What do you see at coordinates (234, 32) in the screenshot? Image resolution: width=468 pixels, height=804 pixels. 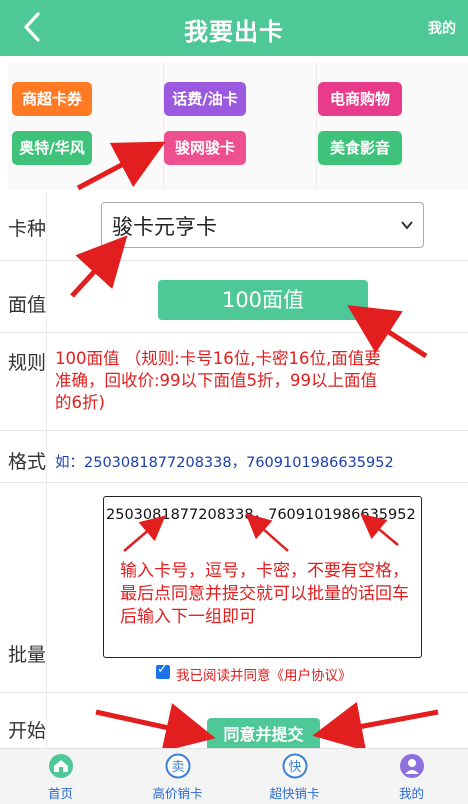 I see `page-title: 我要出卡` at bounding box center [234, 32].